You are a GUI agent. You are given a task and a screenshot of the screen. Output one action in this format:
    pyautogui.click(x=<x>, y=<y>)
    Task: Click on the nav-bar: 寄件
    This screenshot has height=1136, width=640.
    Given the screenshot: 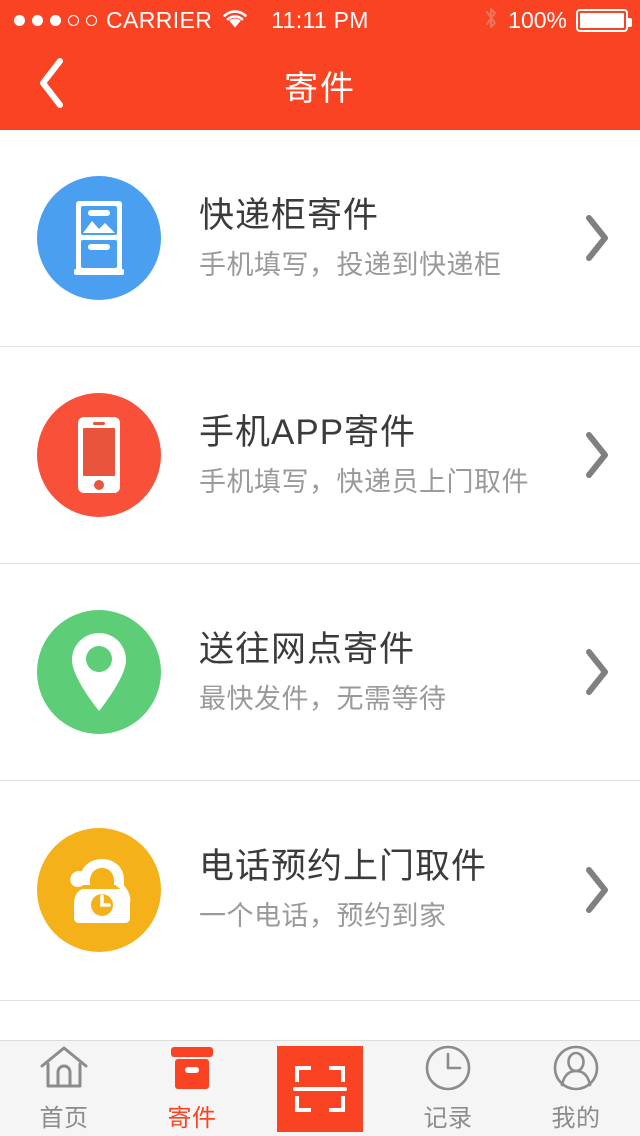 What is the action you would take?
    pyautogui.click(x=320, y=85)
    